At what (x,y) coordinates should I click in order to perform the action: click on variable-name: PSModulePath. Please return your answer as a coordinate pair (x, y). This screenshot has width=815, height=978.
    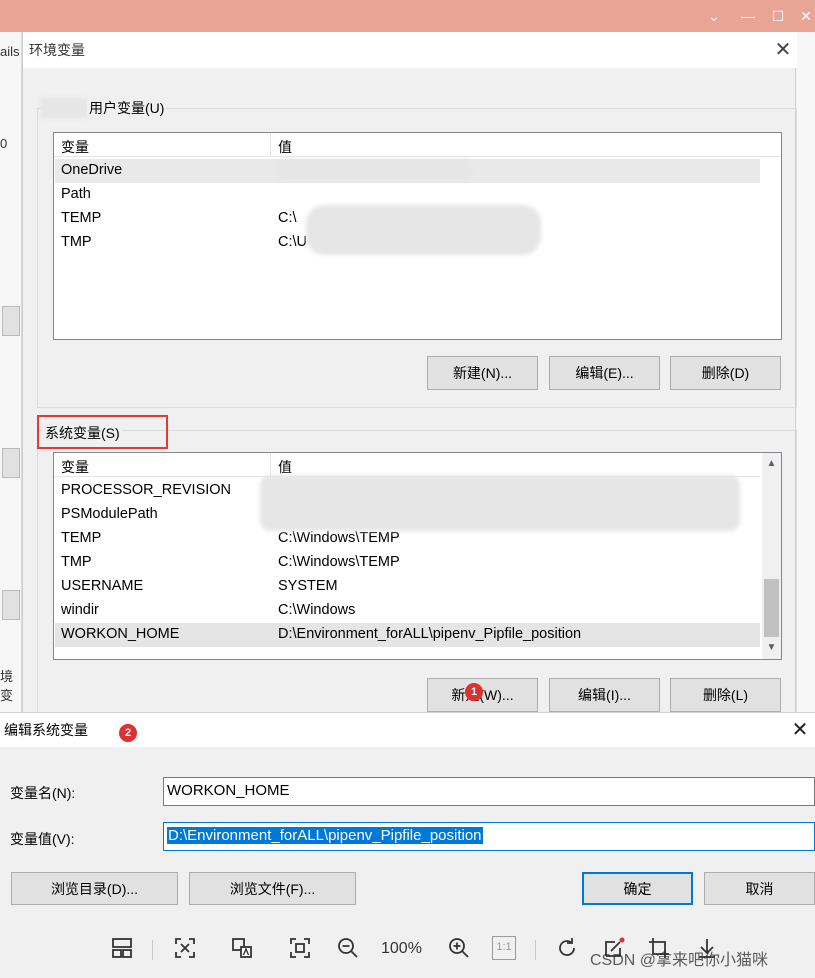
    Looking at the image, I should click on (109, 514).